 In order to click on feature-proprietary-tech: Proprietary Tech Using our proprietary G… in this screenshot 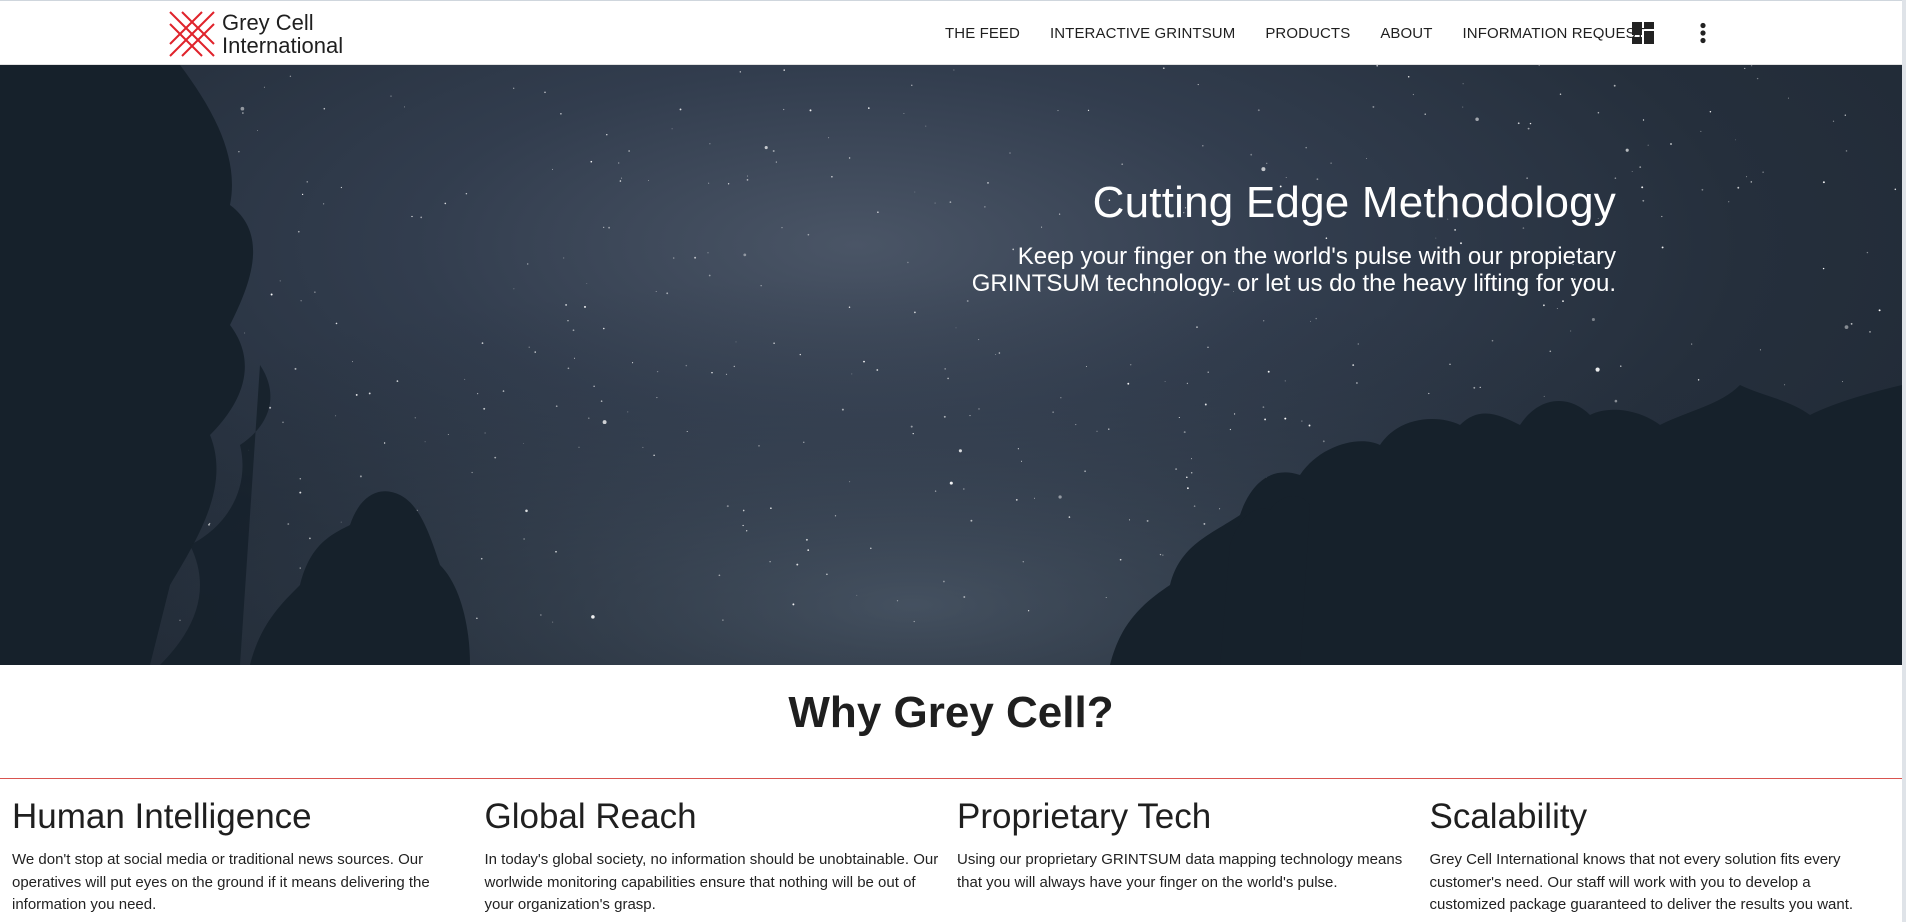, I will do `click(1193, 856)`.